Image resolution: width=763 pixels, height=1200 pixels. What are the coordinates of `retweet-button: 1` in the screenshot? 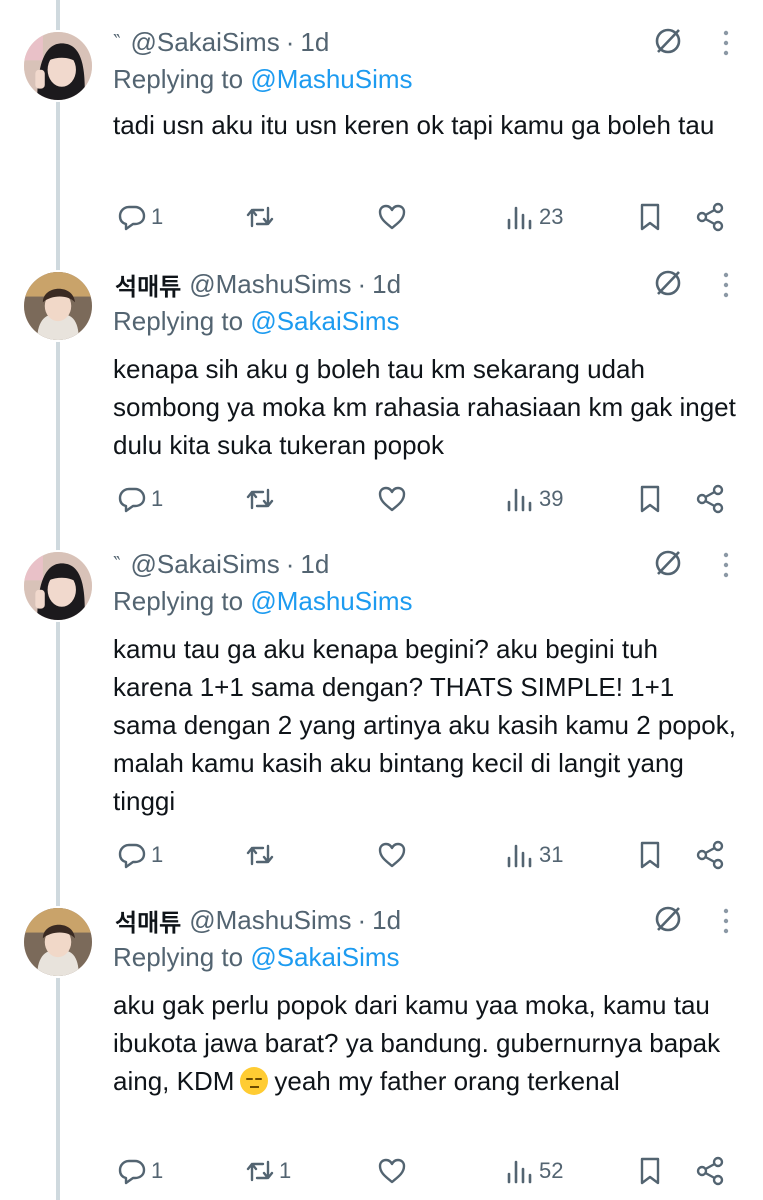 It's located at (268, 1171).